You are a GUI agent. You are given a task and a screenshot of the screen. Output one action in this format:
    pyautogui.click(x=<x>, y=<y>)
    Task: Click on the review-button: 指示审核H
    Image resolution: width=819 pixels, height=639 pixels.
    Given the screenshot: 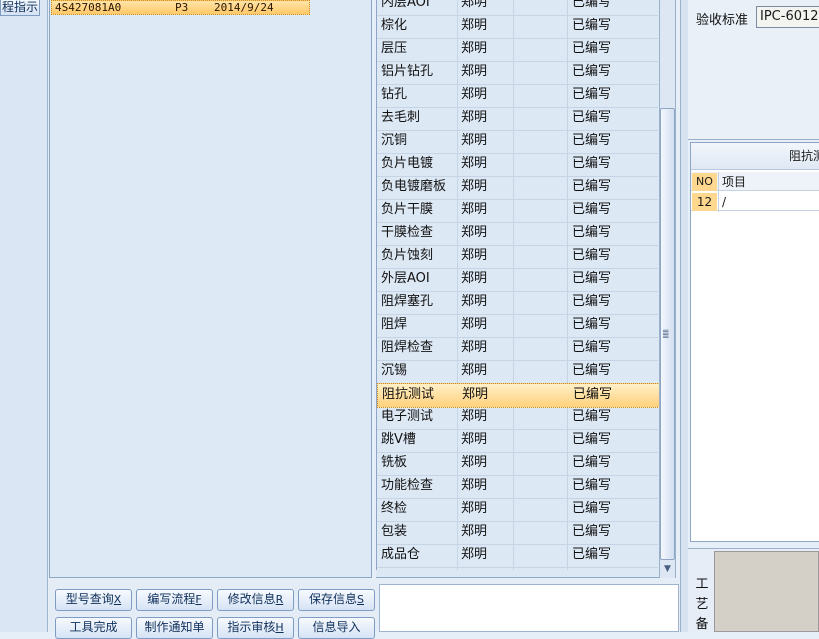 What is the action you would take?
    pyautogui.click(x=255, y=628)
    